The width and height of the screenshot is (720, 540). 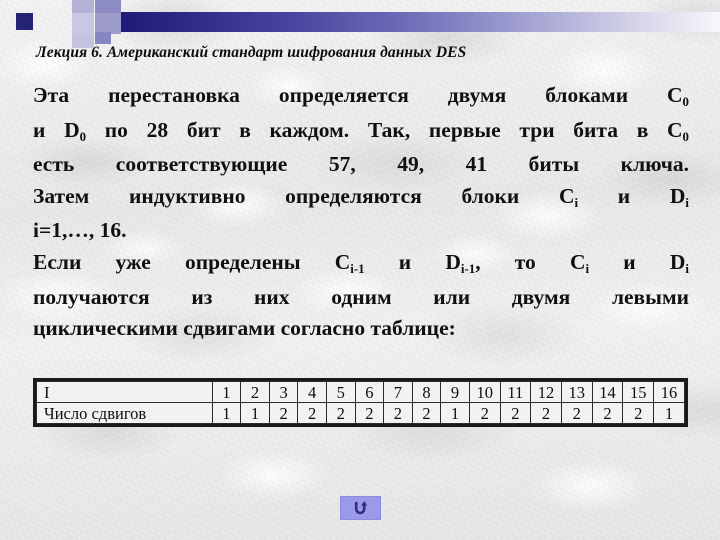 I want to click on table-row: I 1 2 3 4 5 6 7 8 9 10 11 12 13 14 15 16, so click(x=360, y=392).